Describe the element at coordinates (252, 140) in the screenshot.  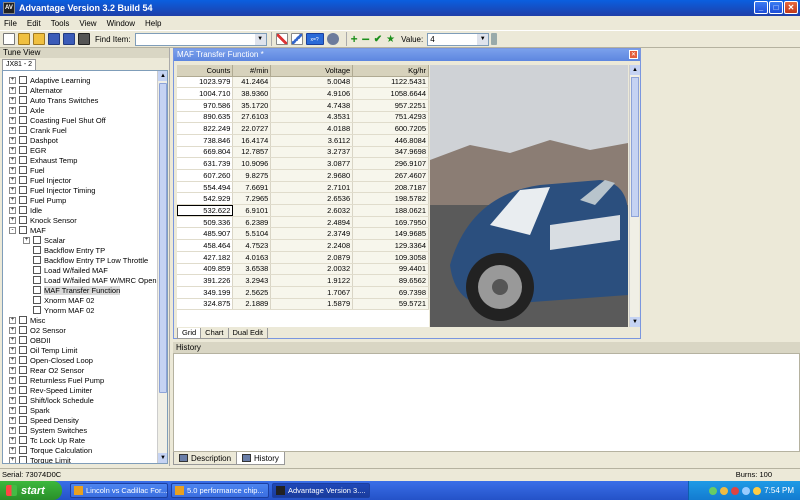
I see `table-cell: 16.4174` at that location.